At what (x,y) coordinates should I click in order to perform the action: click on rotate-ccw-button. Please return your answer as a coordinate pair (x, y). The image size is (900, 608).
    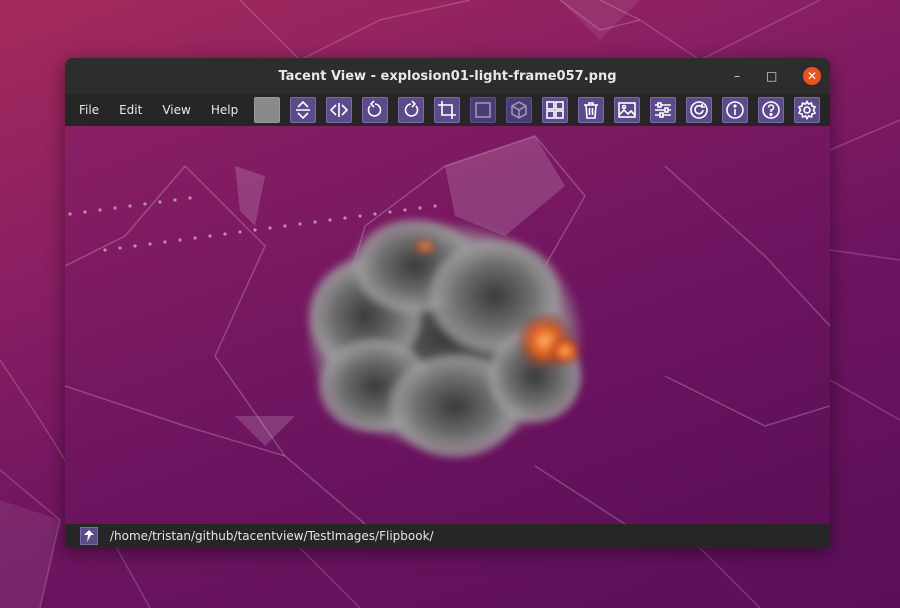
    Looking at the image, I should click on (375, 110).